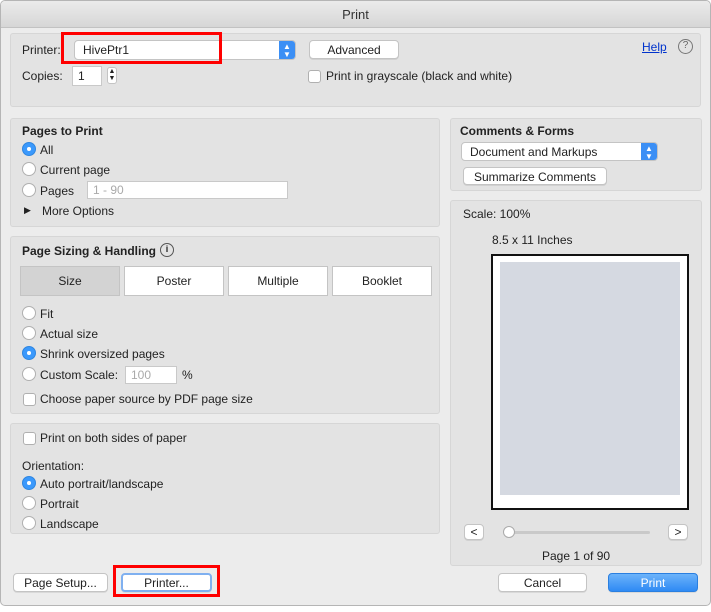  I want to click on prev-page-button: <, so click(474, 532).